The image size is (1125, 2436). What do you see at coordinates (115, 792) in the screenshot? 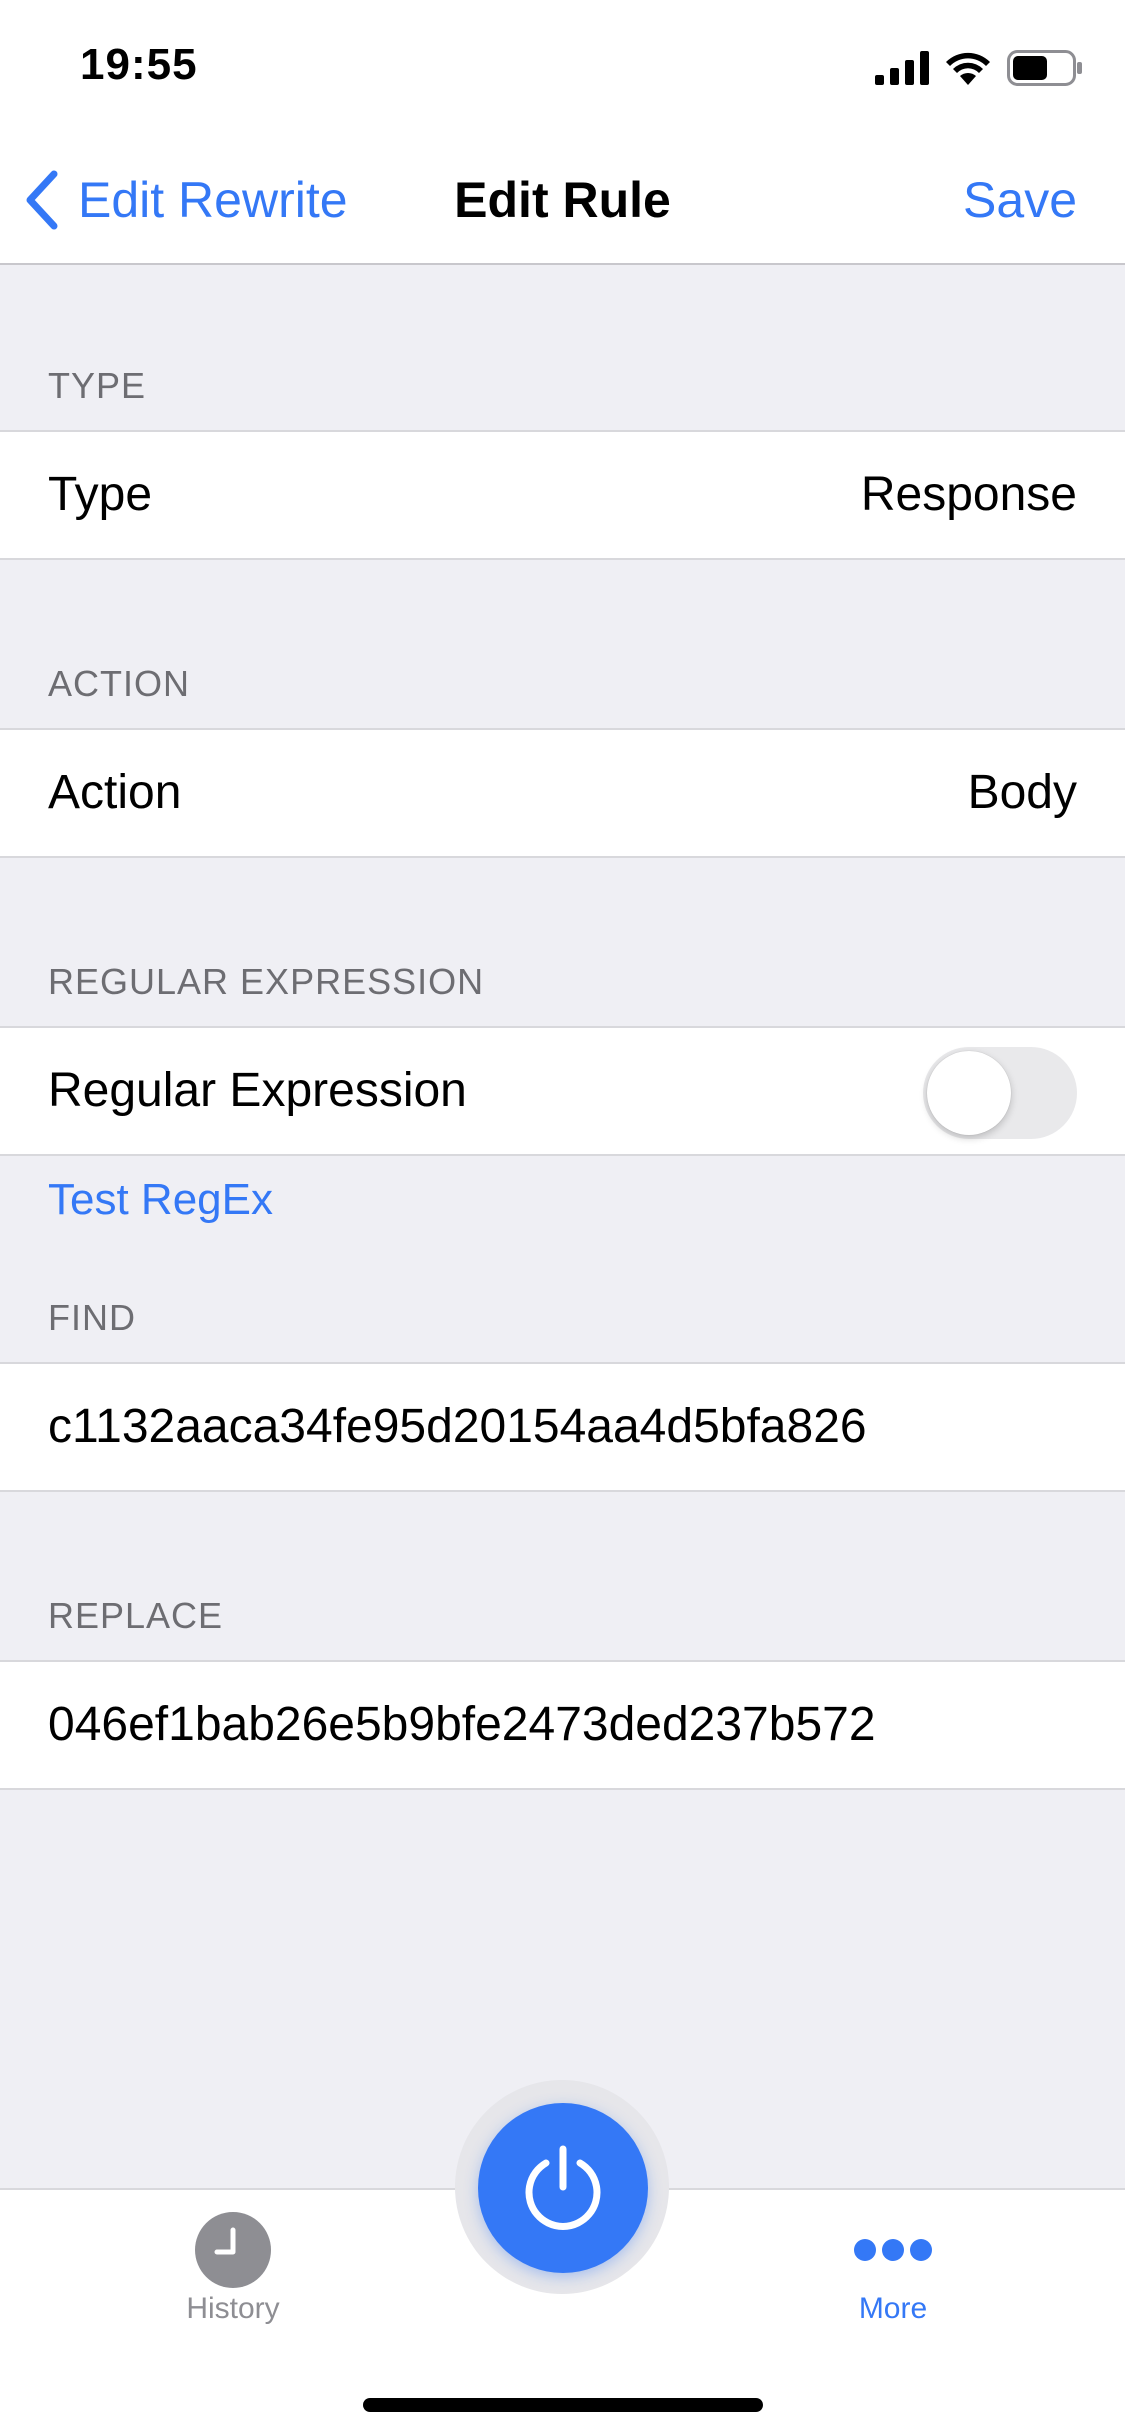
I see `action-label: Action` at bounding box center [115, 792].